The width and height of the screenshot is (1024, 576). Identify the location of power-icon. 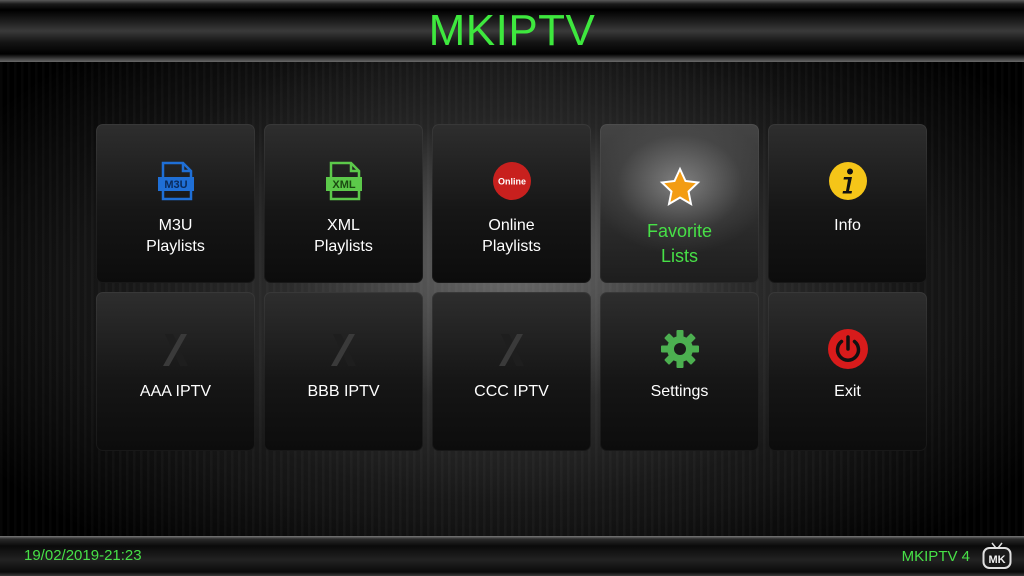
(848, 349).